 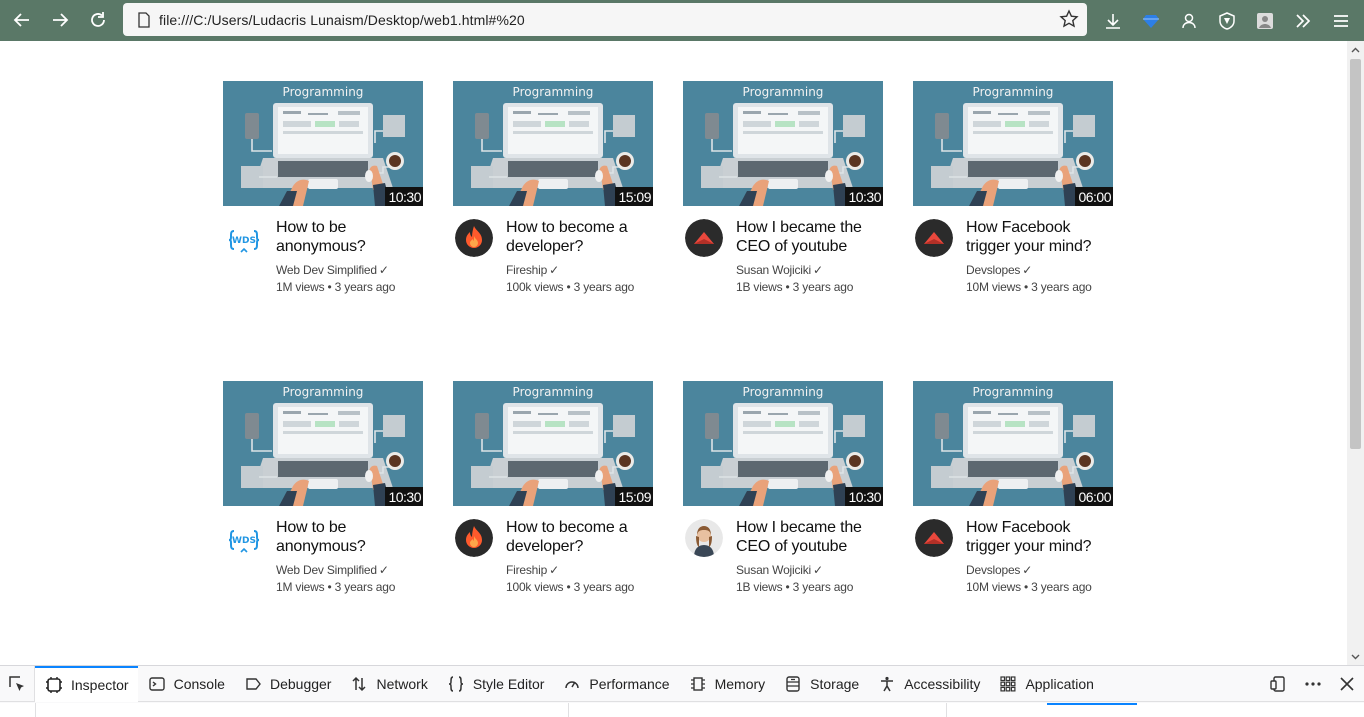 I want to click on downloads-button, so click(x=1113, y=21).